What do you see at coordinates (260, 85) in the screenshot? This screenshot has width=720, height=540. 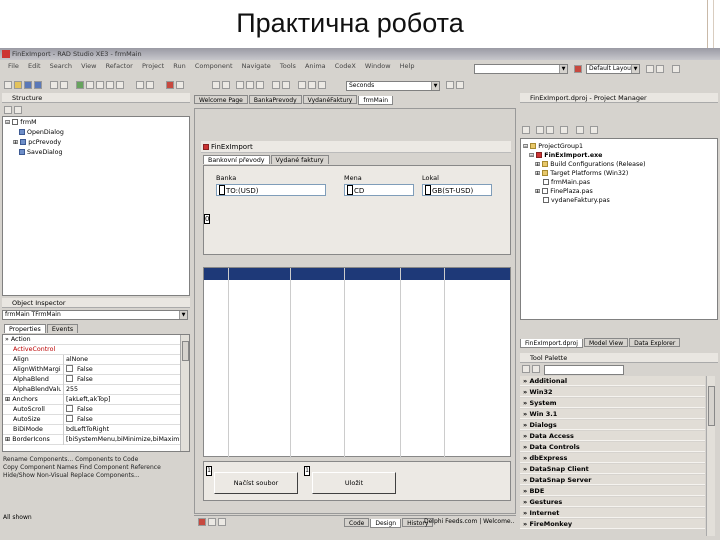 I see `align-center-icon` at bounding box center [260, 85].